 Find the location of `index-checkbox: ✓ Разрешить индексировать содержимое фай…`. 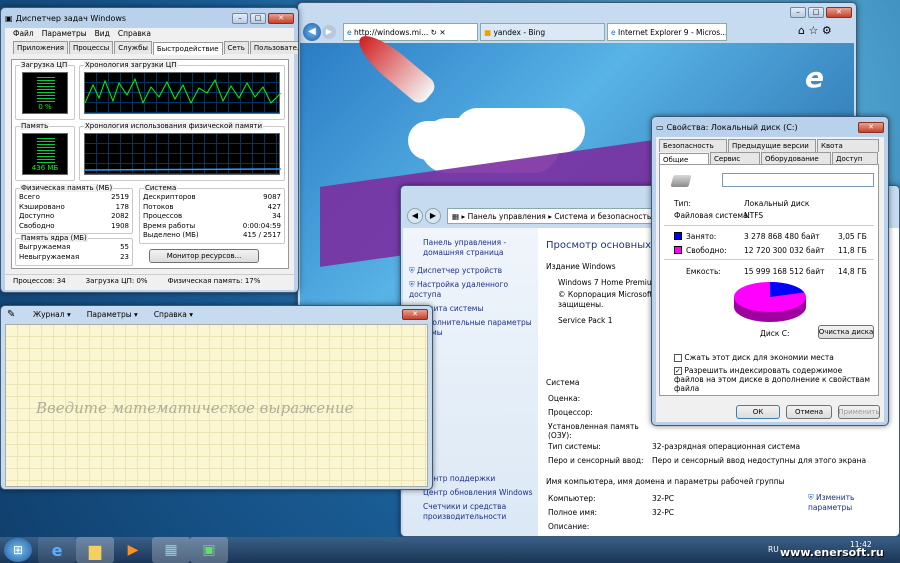

index-checkbox: ✓ Разрешить индексировать содержимое фай… is located at coordinates (774, 379).